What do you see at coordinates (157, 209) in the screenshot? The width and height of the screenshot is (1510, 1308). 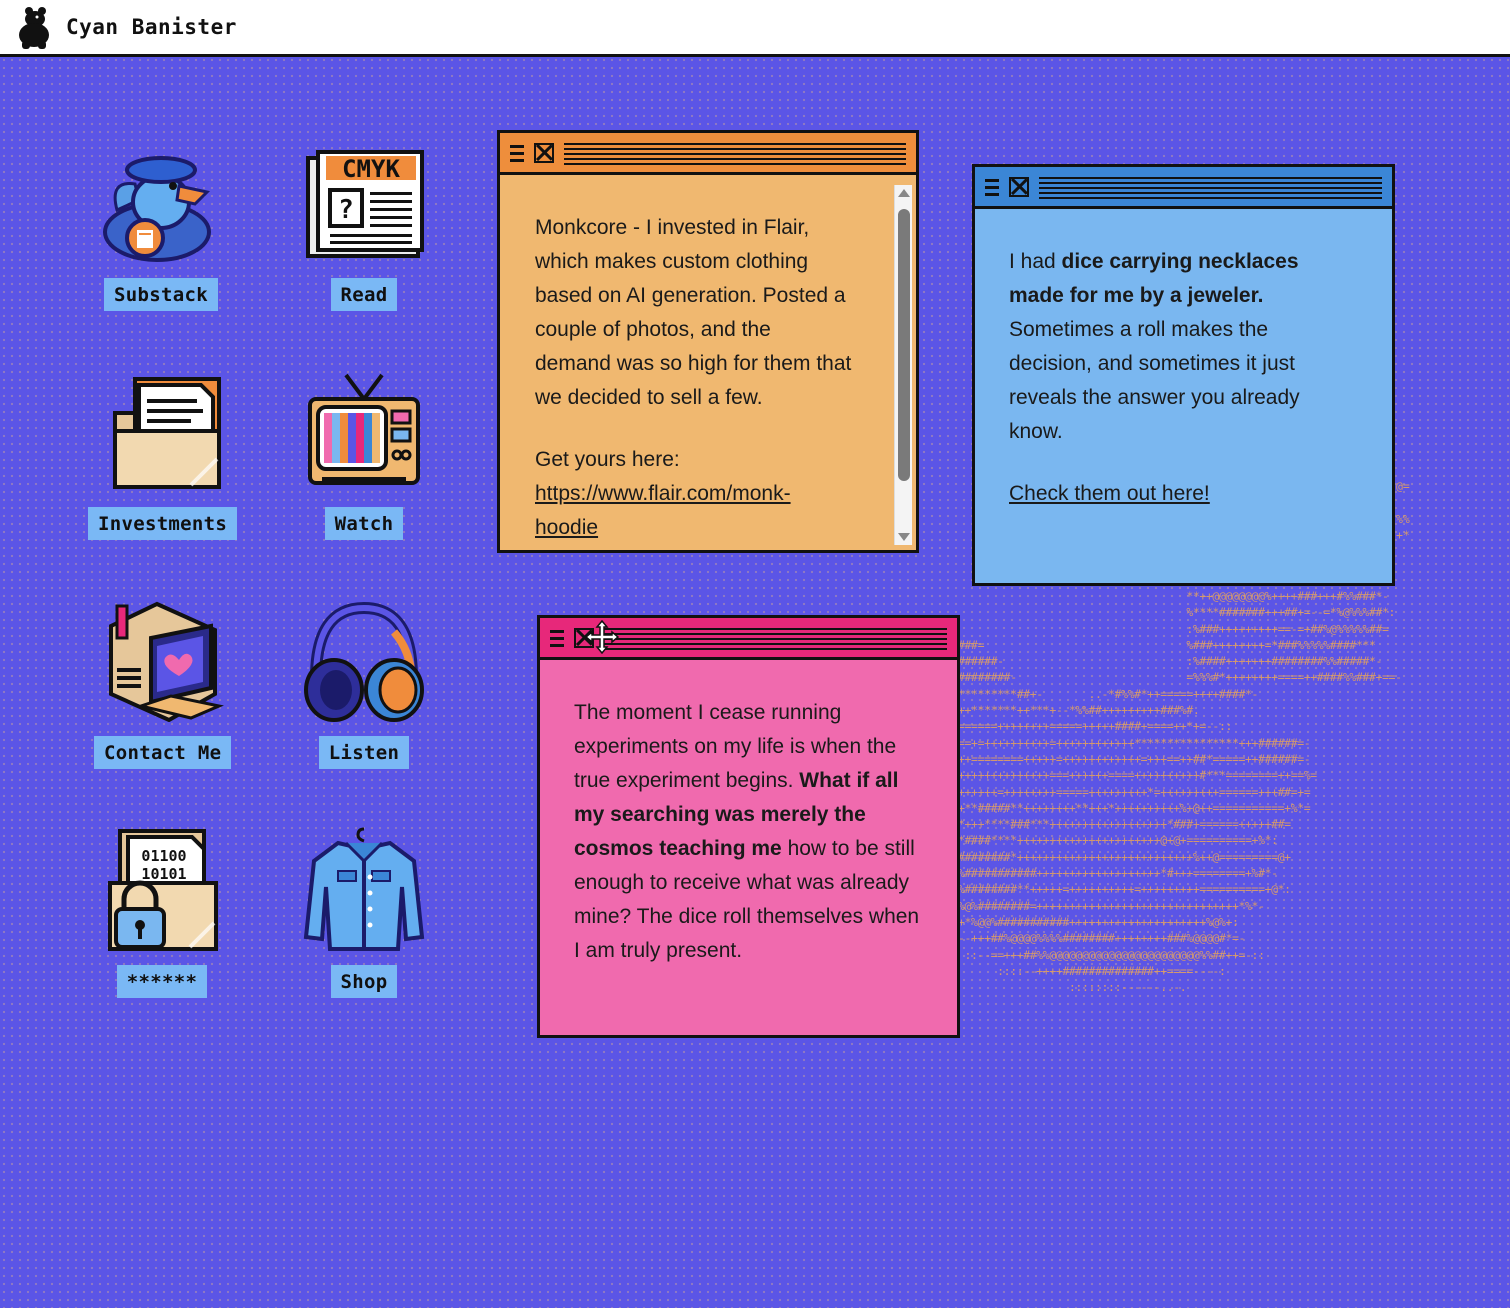 I see `duck-icon` at bounding box center [157, 209].